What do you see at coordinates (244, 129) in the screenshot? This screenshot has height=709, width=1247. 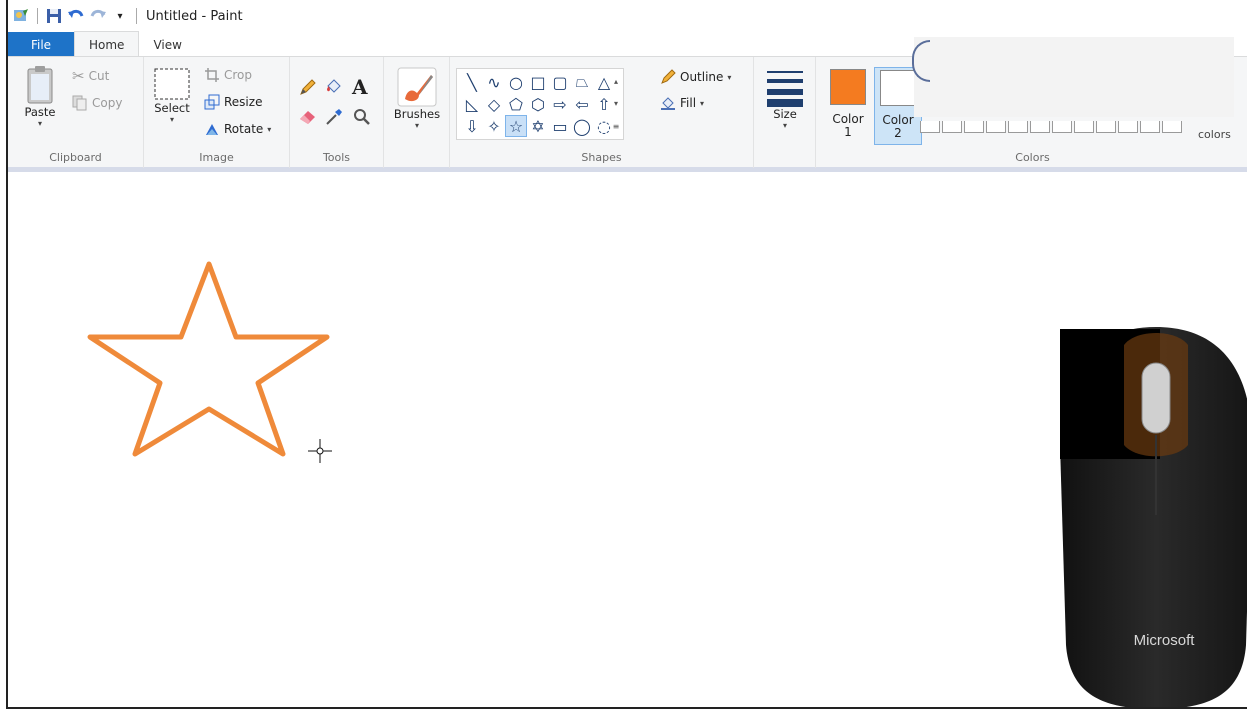 I see `rotate-label: Rotate` at bounding box center [244, 129].